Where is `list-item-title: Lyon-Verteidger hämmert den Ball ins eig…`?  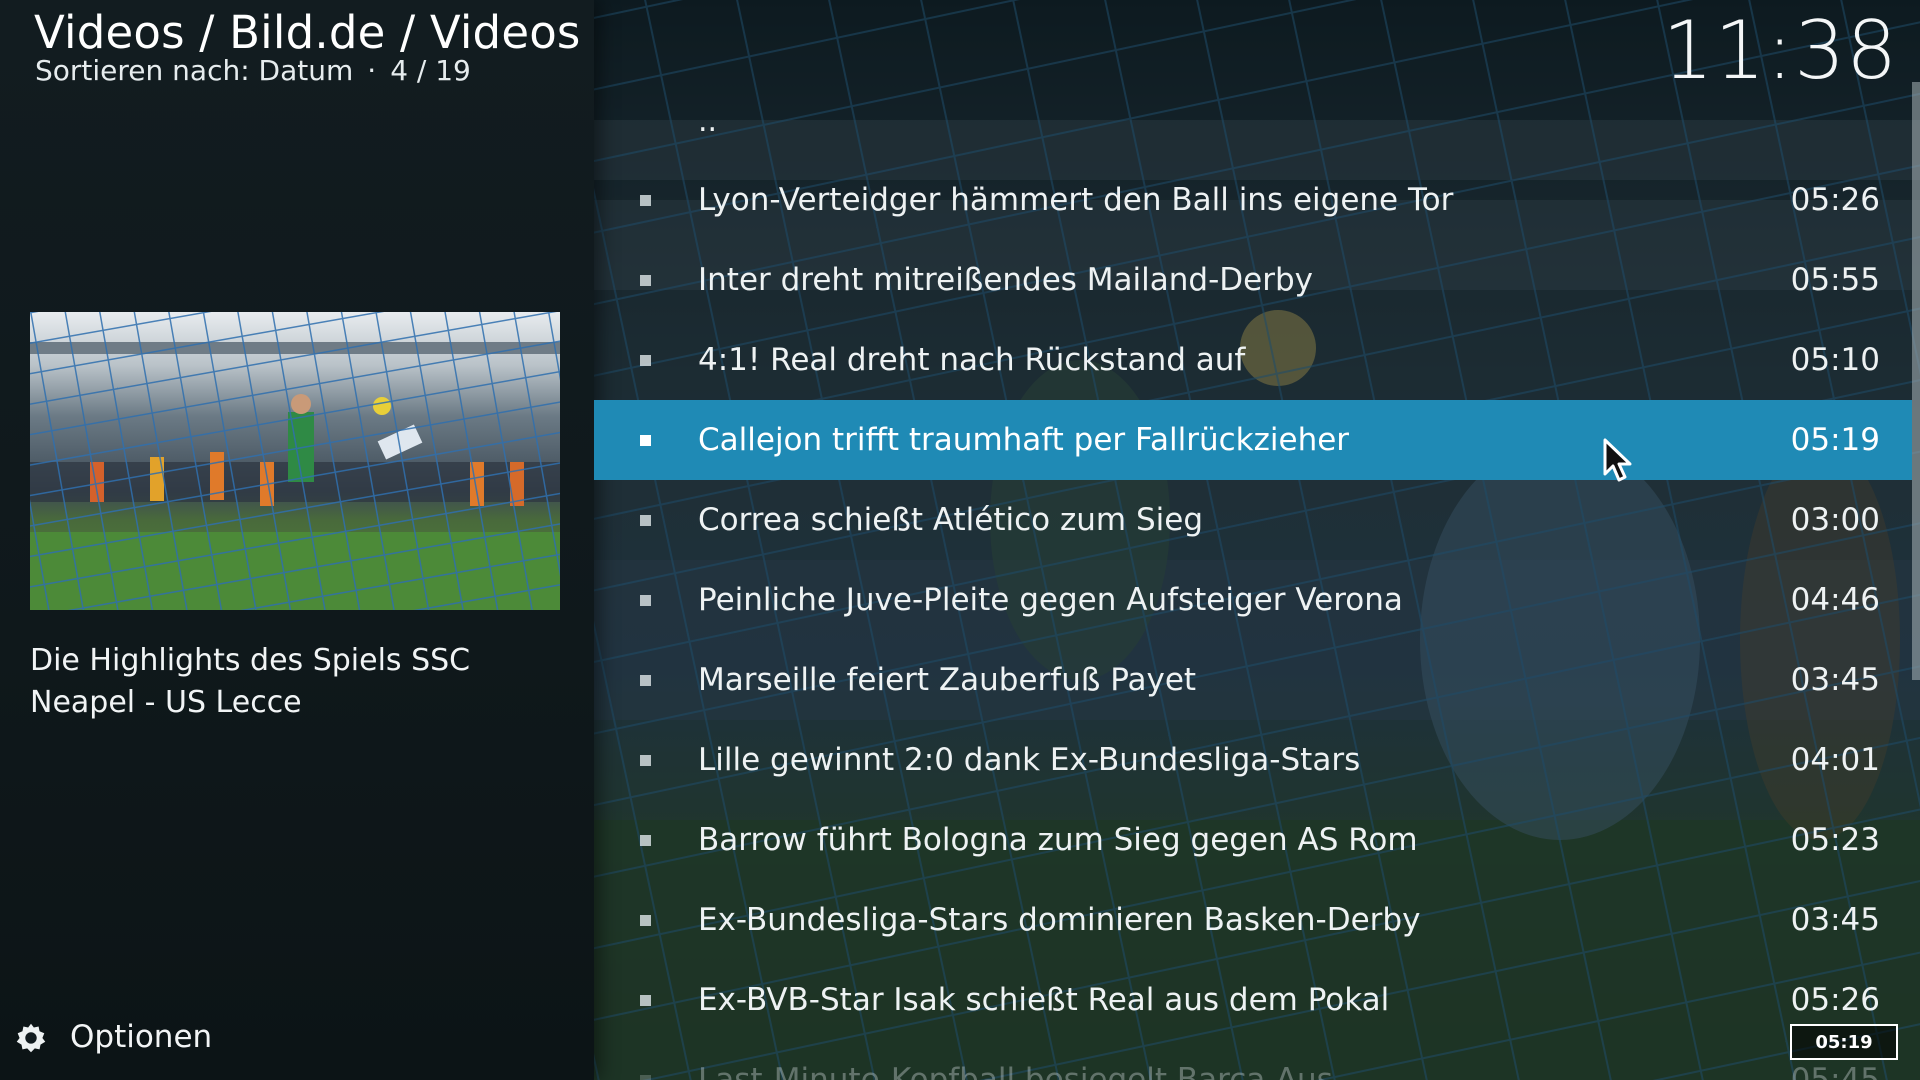
list-item-title: Lyon-Verteidger hämmert den Ball ins eig… is located at coordinates (1076, 200).